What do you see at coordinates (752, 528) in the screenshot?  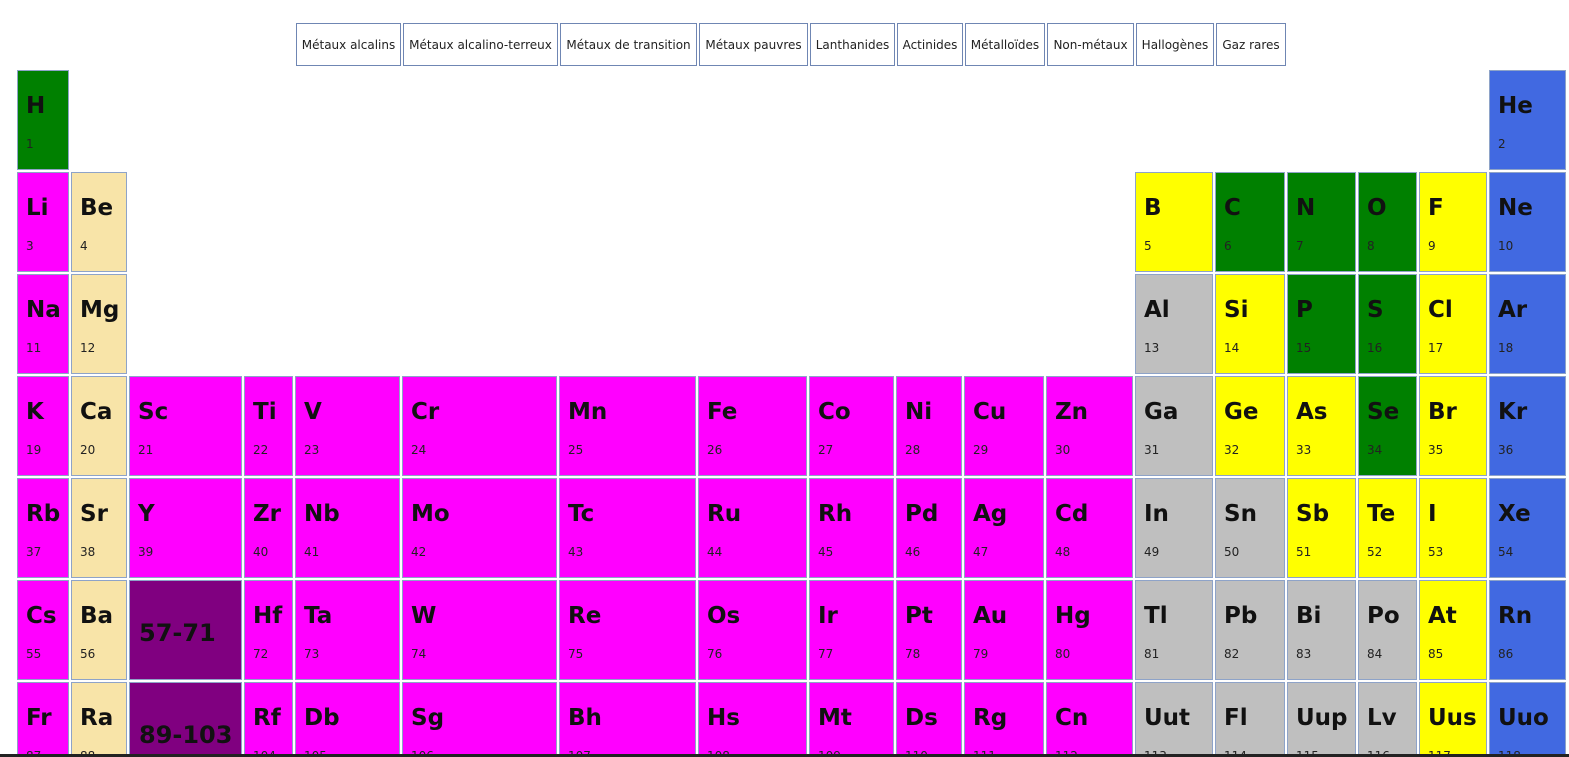 I see `element-cell-ru: Ru 44` at bounding box center [752, 528].